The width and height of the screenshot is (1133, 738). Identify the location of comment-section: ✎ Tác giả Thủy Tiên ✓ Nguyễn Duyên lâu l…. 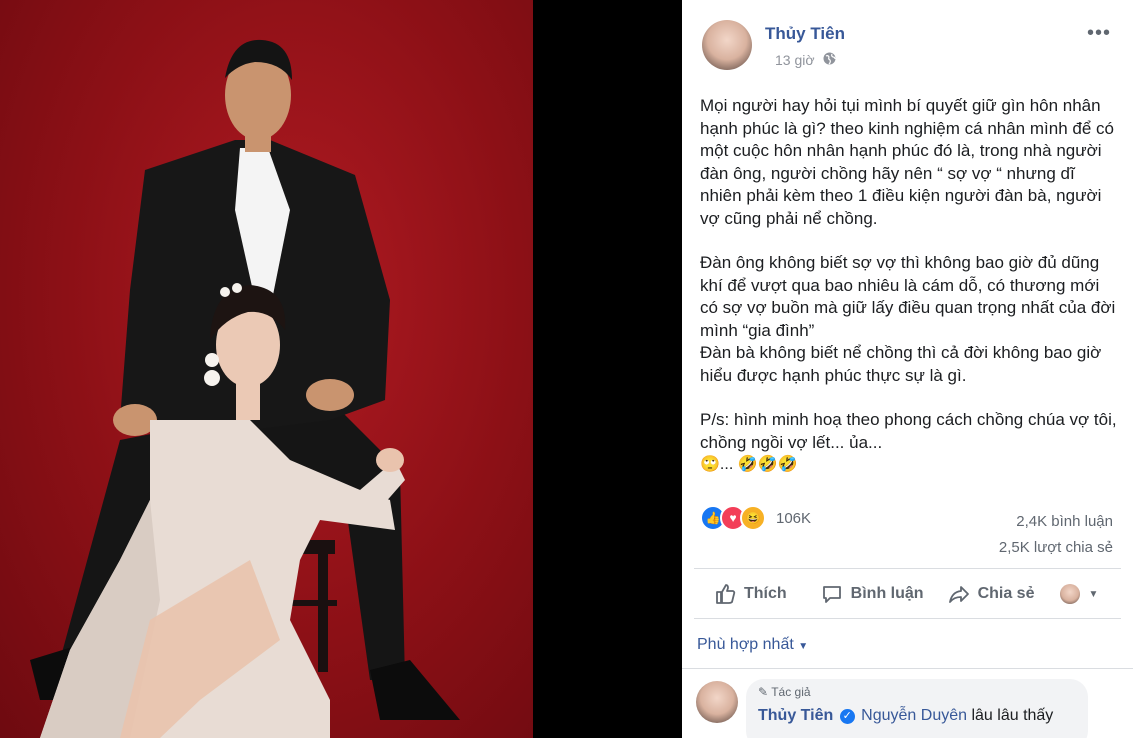
(907, 703).